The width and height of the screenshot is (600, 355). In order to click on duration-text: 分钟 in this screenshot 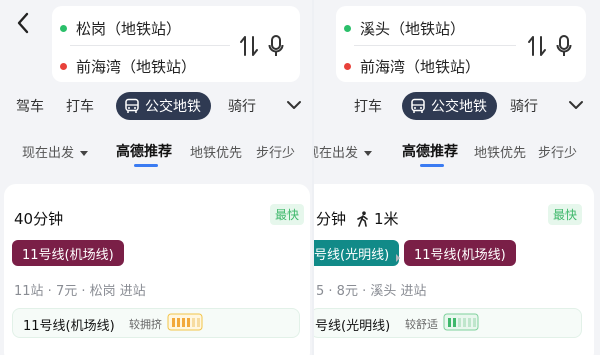, I will do `click(331, 219)`.